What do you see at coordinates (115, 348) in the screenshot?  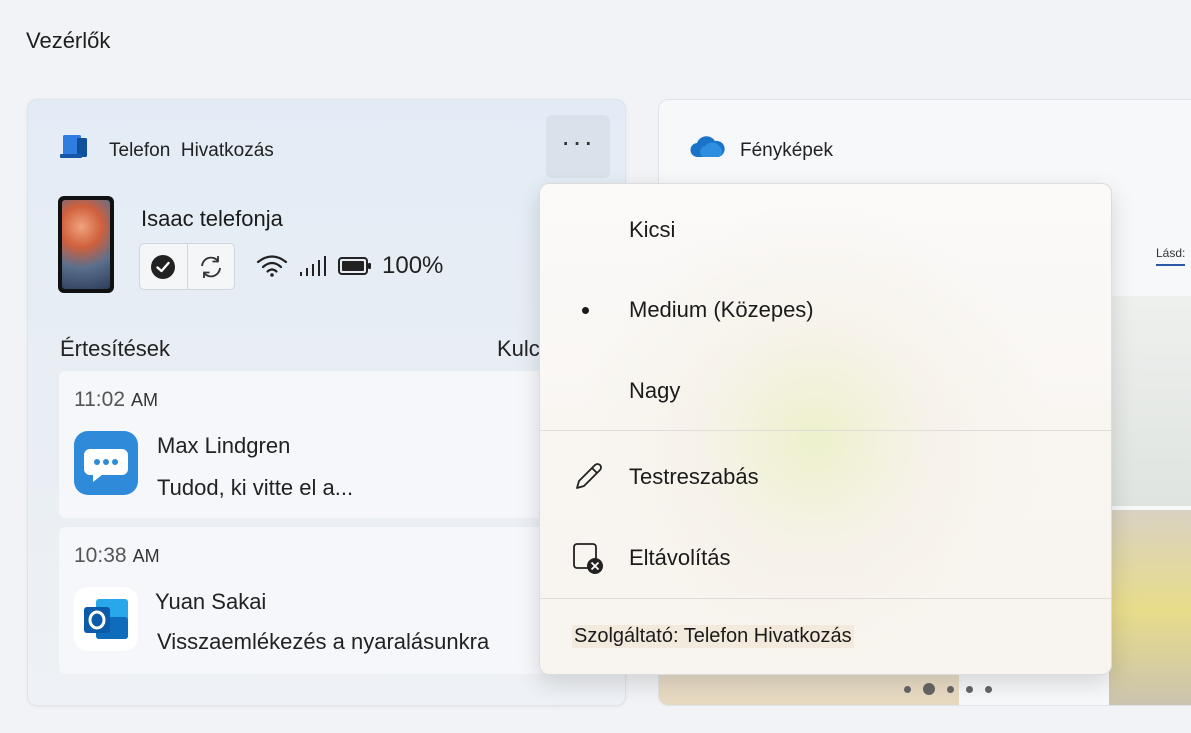 I see `notifications-heading: Értesítések` at bounding box center [115, 348].